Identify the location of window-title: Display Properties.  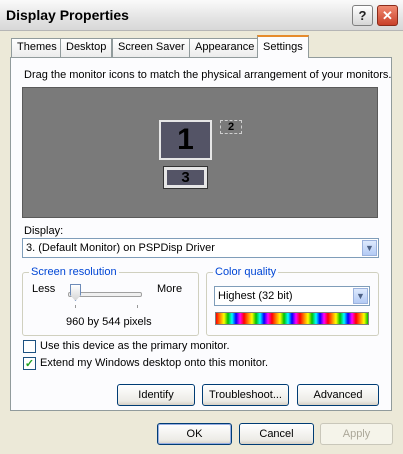
(67, 15).